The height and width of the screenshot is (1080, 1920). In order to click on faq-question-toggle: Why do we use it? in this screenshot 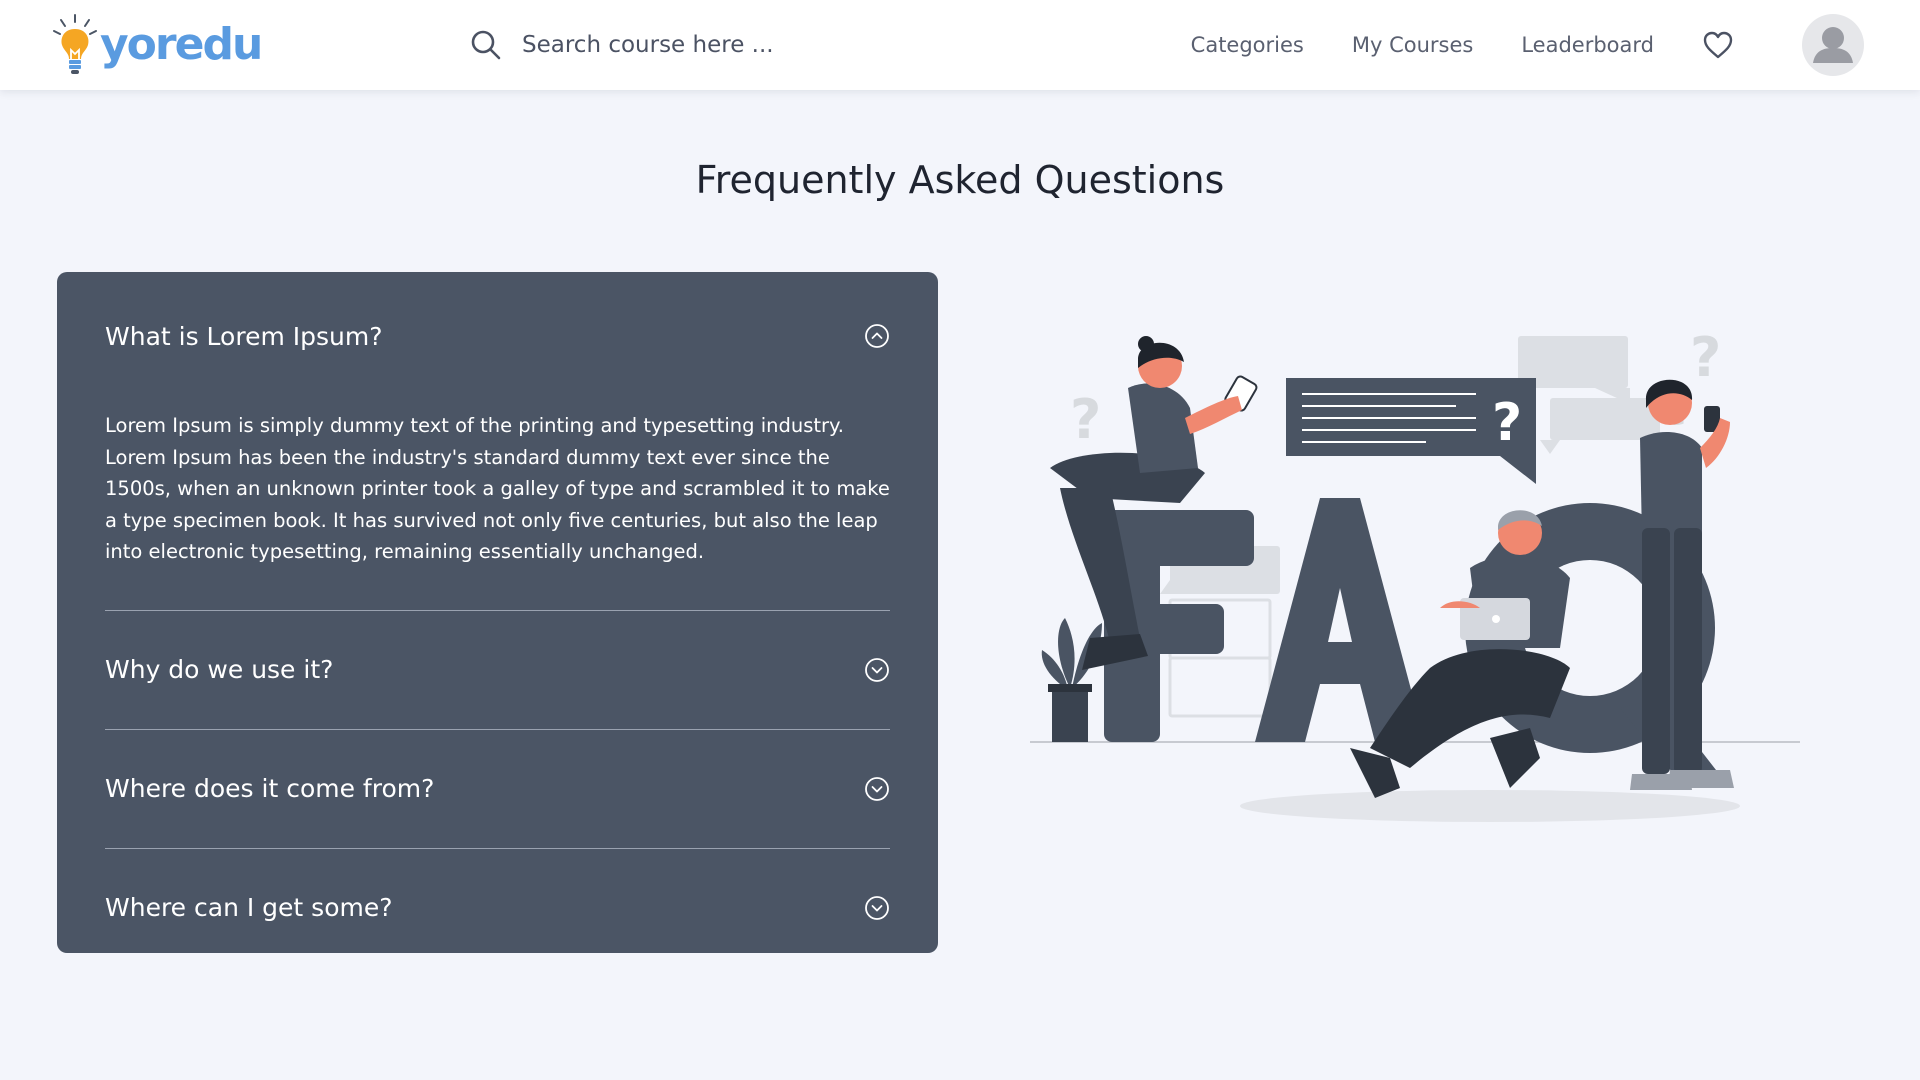, I will do `click(497, 670)`.